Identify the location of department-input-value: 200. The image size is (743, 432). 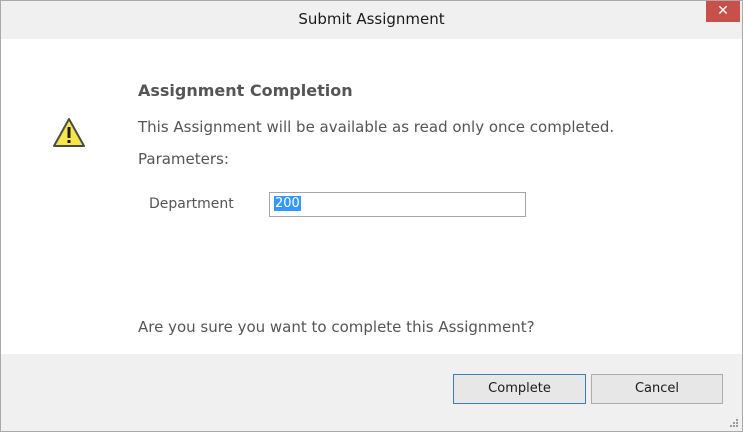
(287, 203).